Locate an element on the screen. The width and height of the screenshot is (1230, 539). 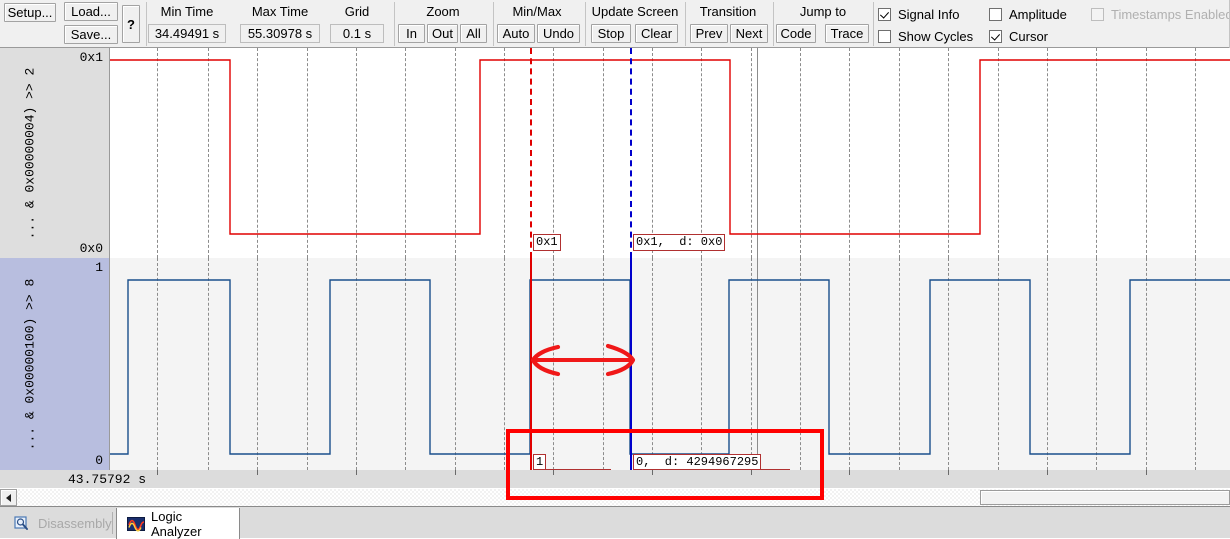
minmax-undo-button: Undo is located at coordinates (558, 33).